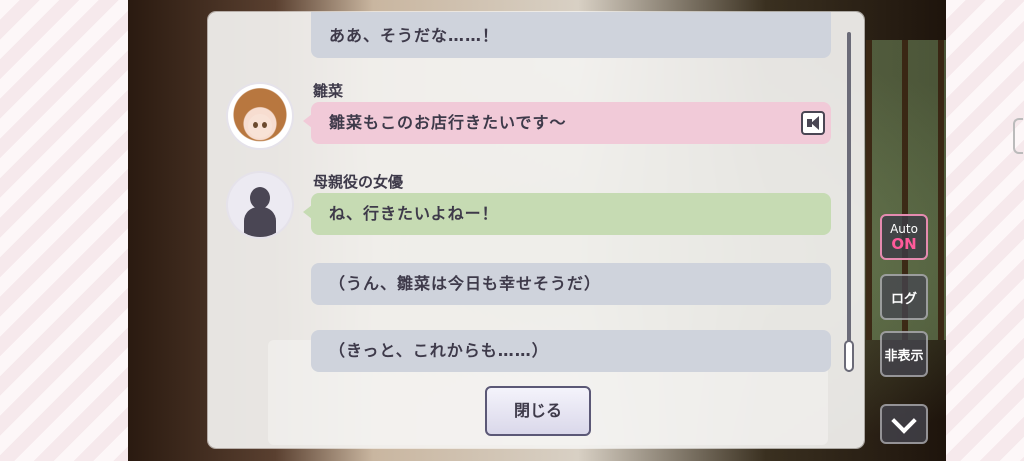 Image resolution: width=1024 pixels, height=461 pixels. What do you see at coordinates (849, 356) in the screenshot?
I see `scroll-thumb` at bounding box center [849, 356].